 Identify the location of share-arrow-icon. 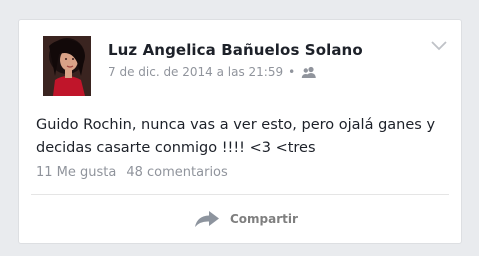
(207, 219).